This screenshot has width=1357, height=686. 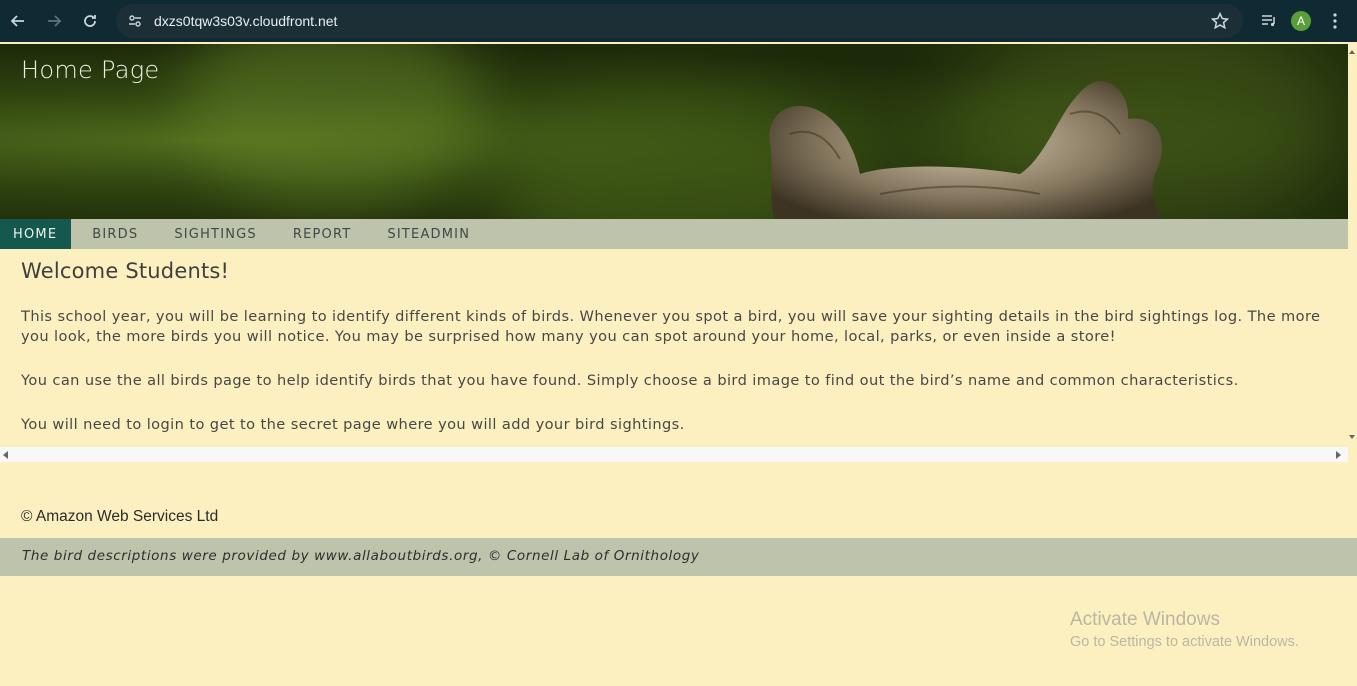 What do you see at coordinates (1352, 245) in the screenshot?
I see `vertical-scrollbar` at bounding box center [1352, 245].